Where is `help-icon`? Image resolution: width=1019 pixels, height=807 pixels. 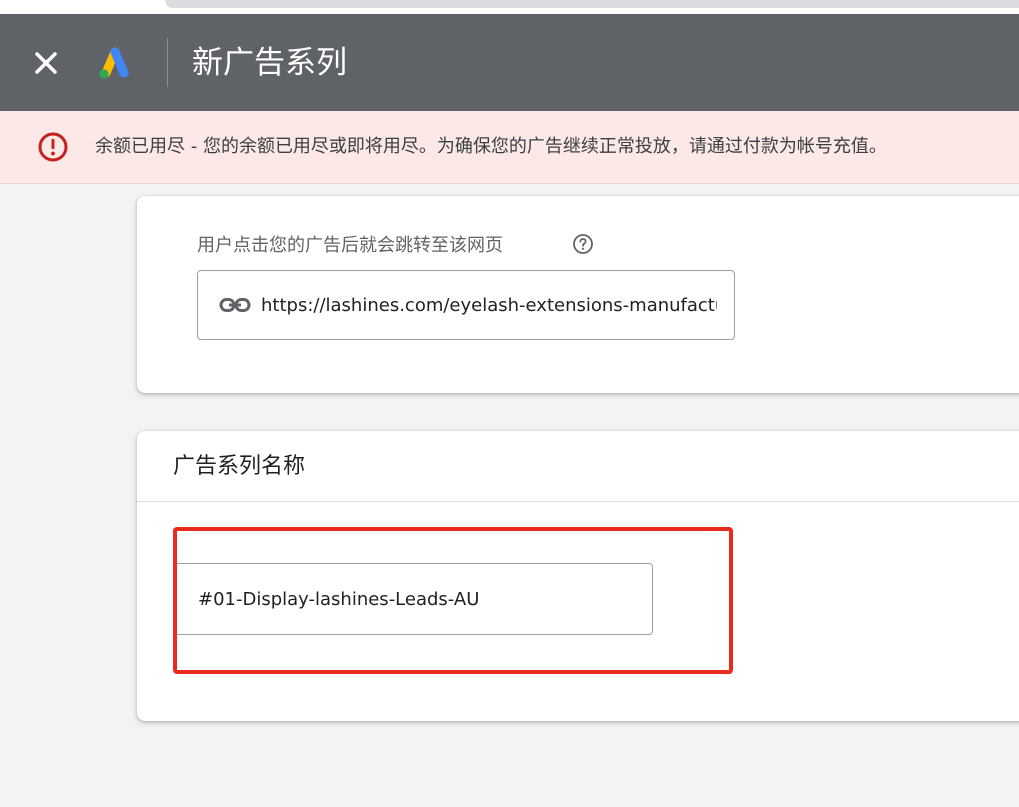
help-icon is located at coordinates (583, 244).